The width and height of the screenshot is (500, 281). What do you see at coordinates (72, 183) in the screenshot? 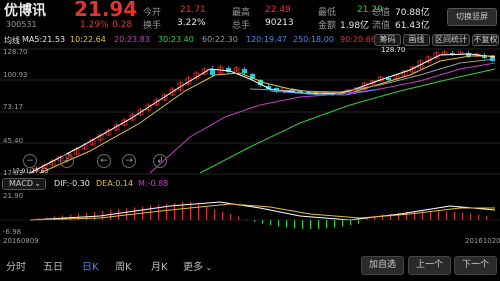
I see `macd-dif: DIF:-0.30` at bounding box center [72, 183].